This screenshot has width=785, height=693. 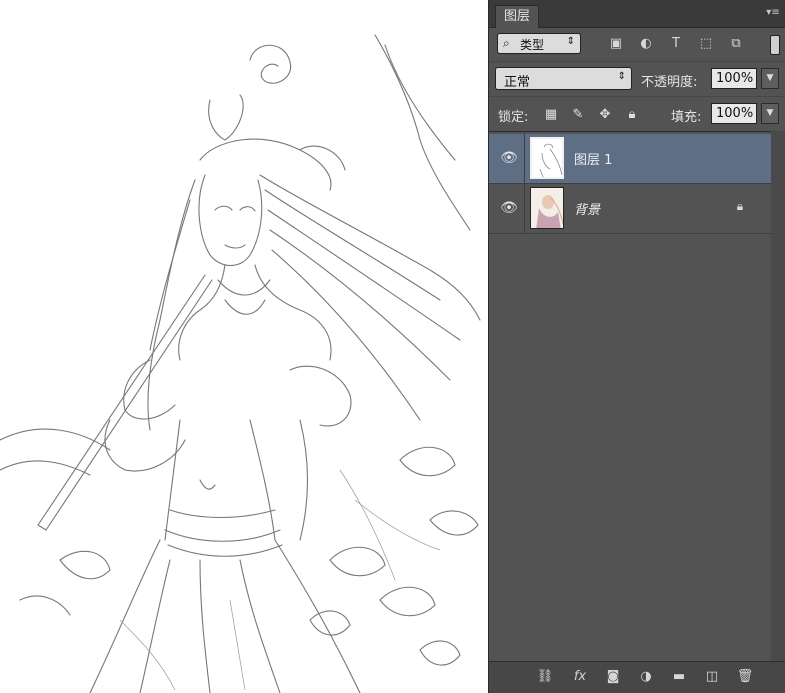 I want to click on layers-scrollbar, so click(x=778, y=396).